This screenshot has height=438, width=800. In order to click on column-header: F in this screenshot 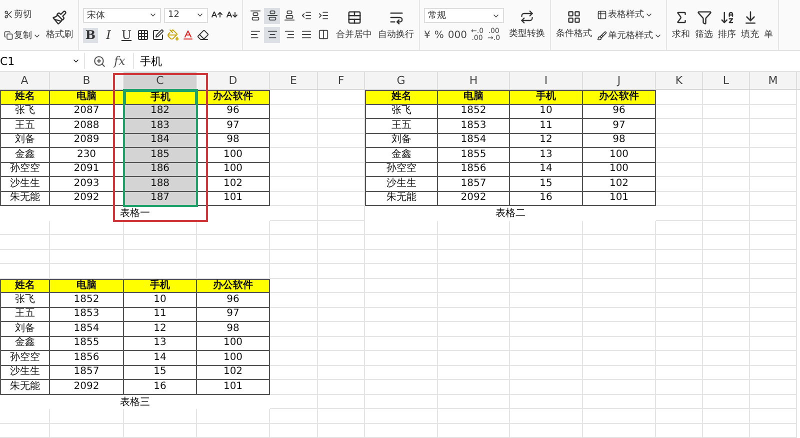, I will do `click(341, 80)`.